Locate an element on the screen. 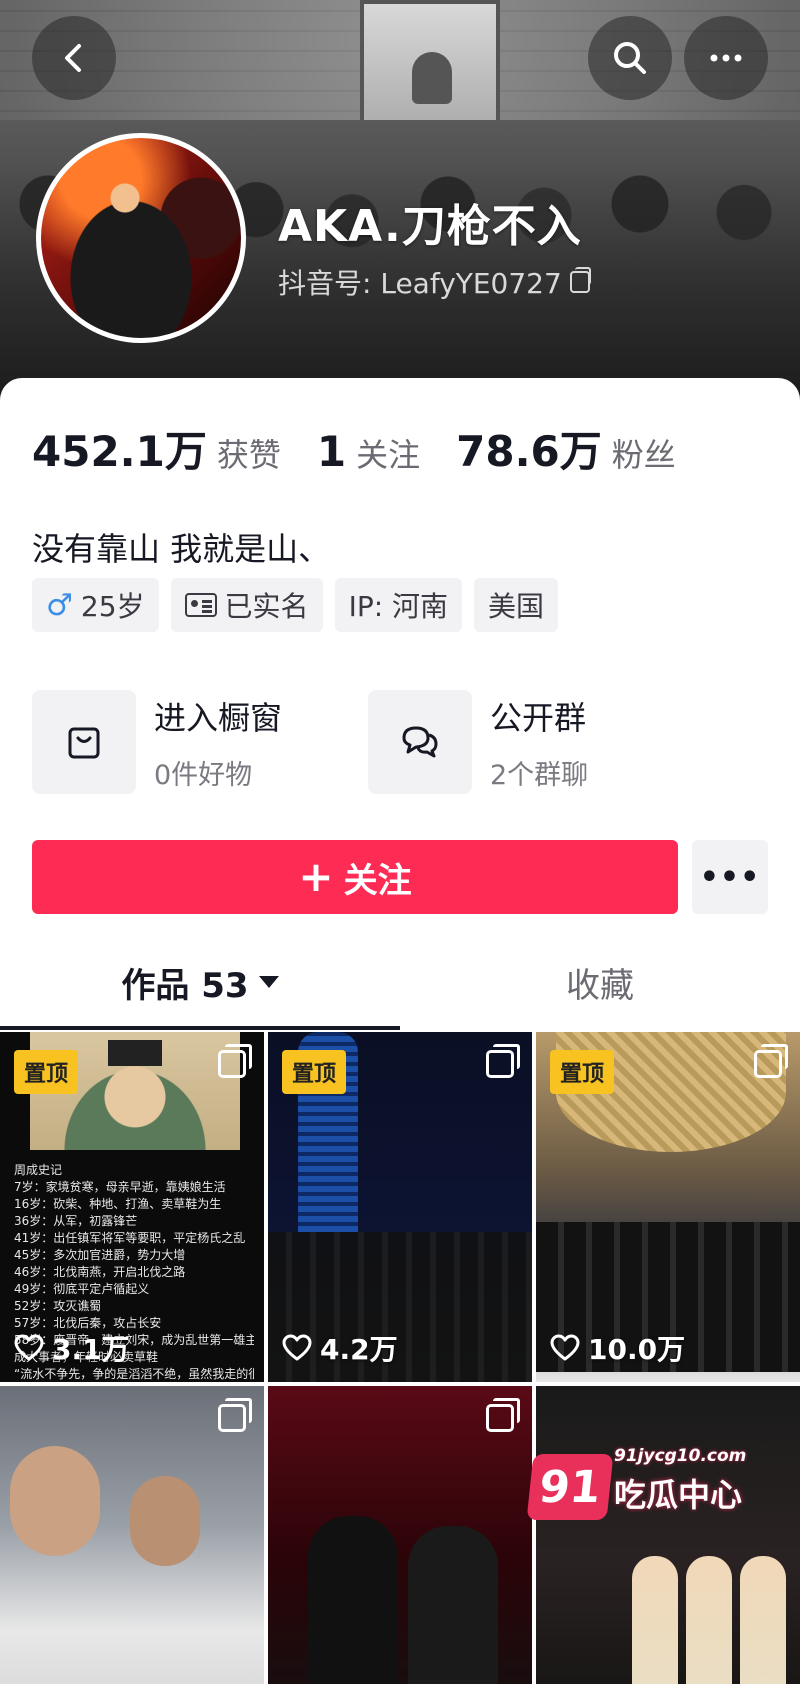 Image resolution: width=800 pixels, height=1684 pixels. more-options-button is located at coordinates (726, 58).